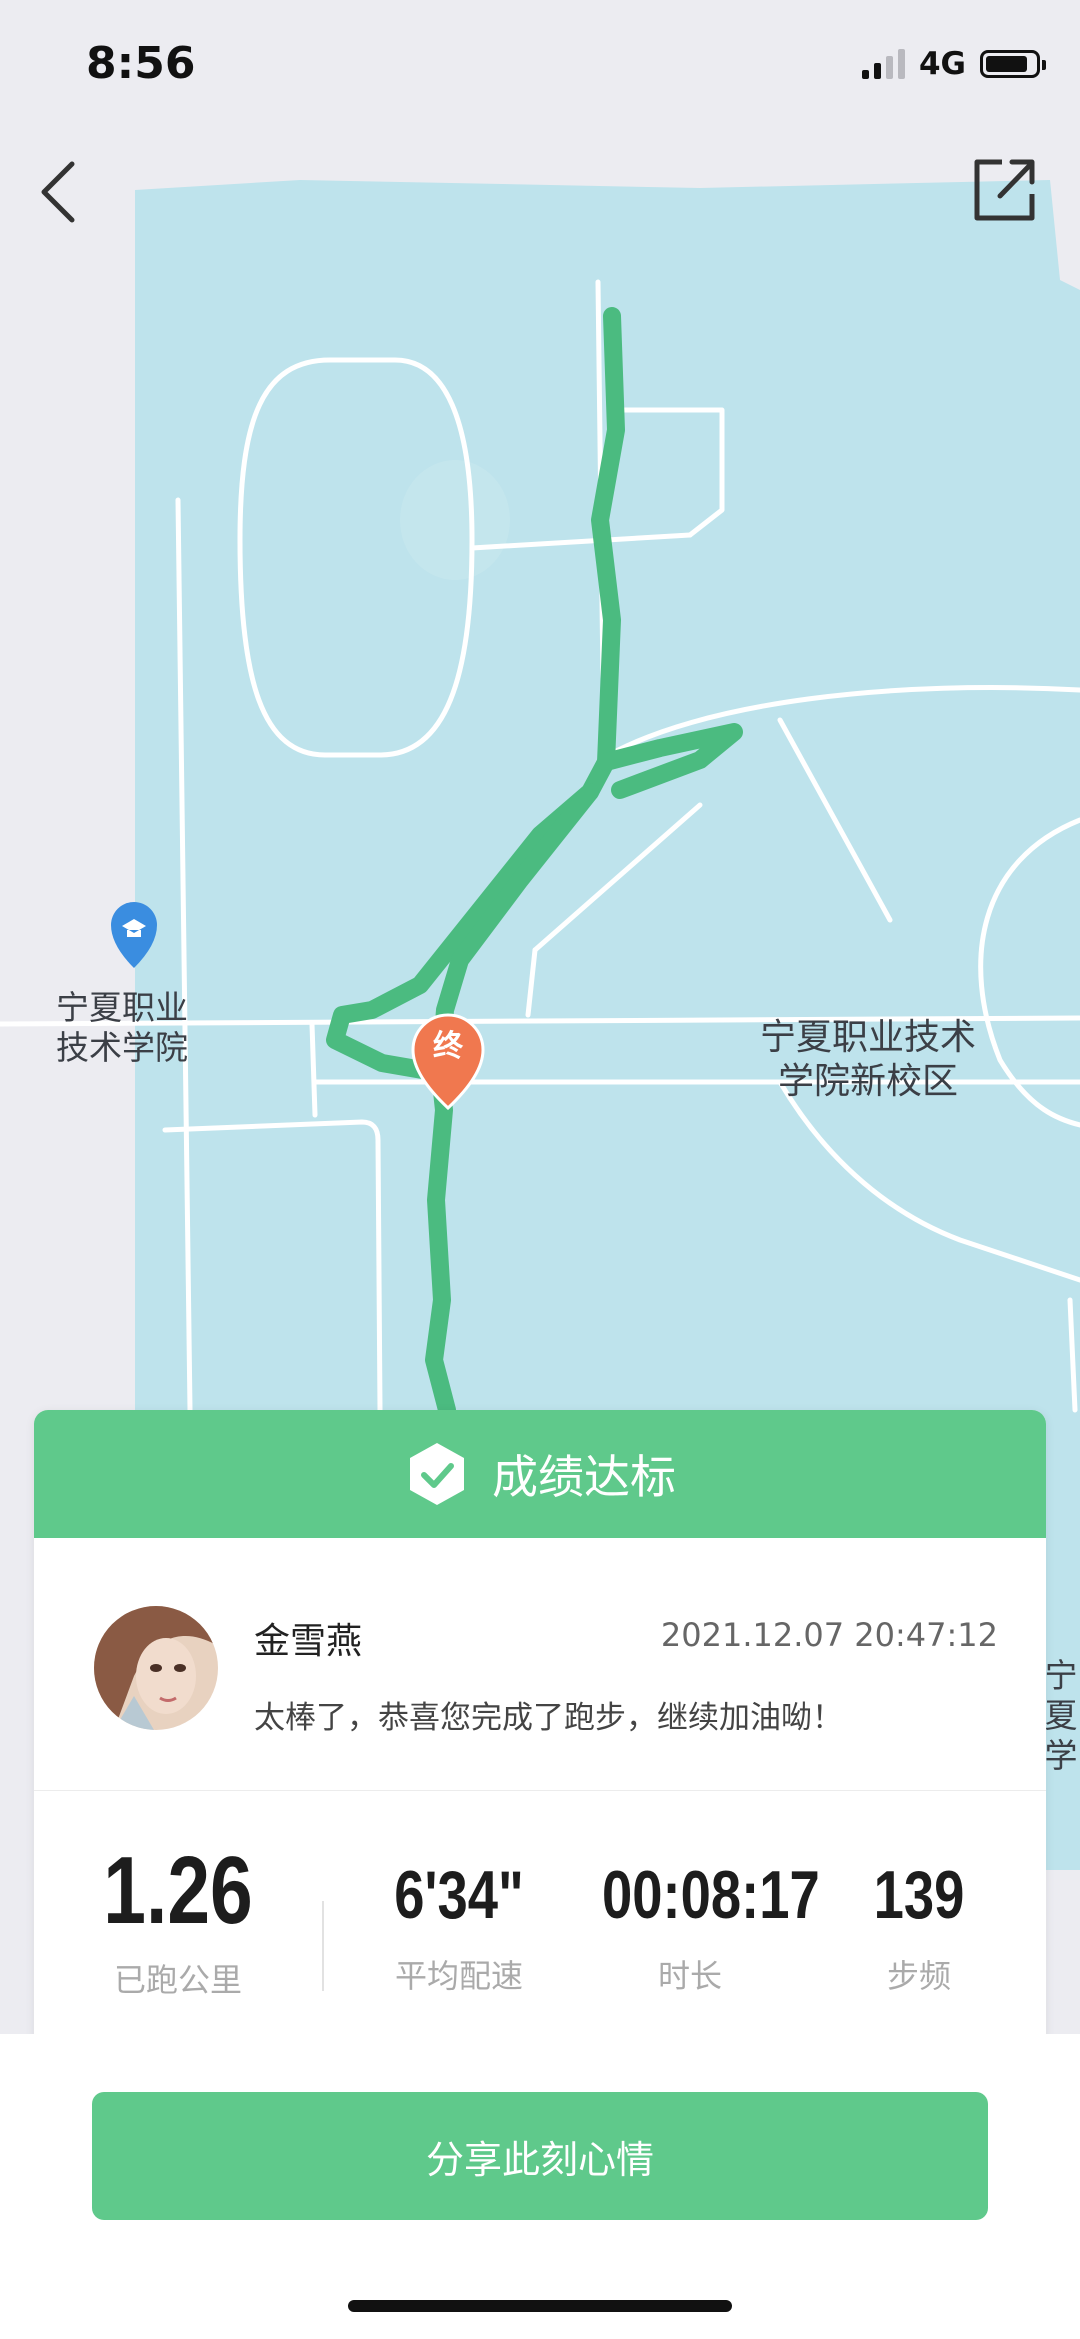  Describe the element at coordinates (689, 1976) in the screenshot. I see `stat-label: 时长` at that location.